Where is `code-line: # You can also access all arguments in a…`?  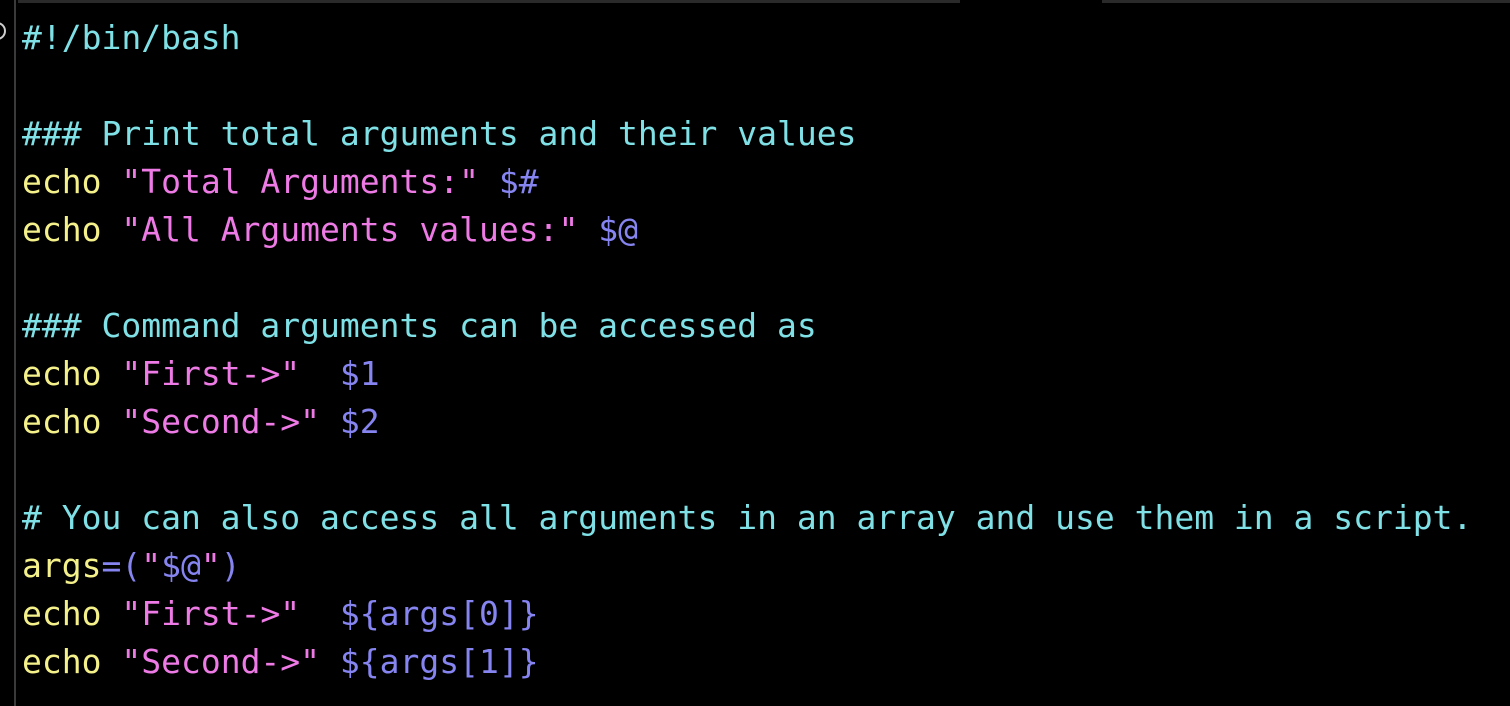
code-line: # You can also access all arguments in a… is located at coordinates (766, 518).